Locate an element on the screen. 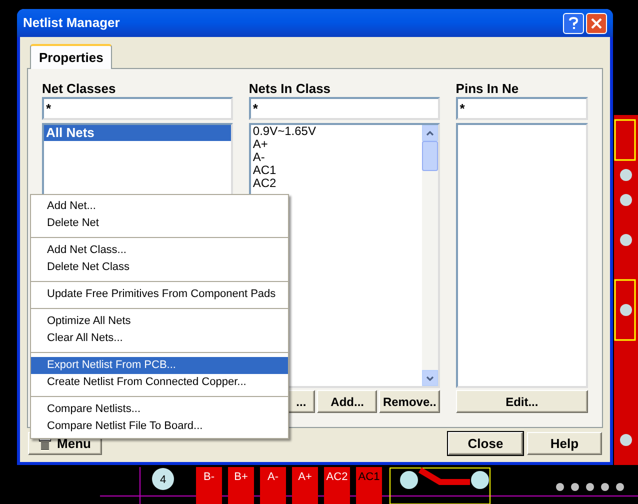 Image resolution: width=638 pixels, height=504 pixels. menu-item: Delete Net is located at coordinates (159, 223).